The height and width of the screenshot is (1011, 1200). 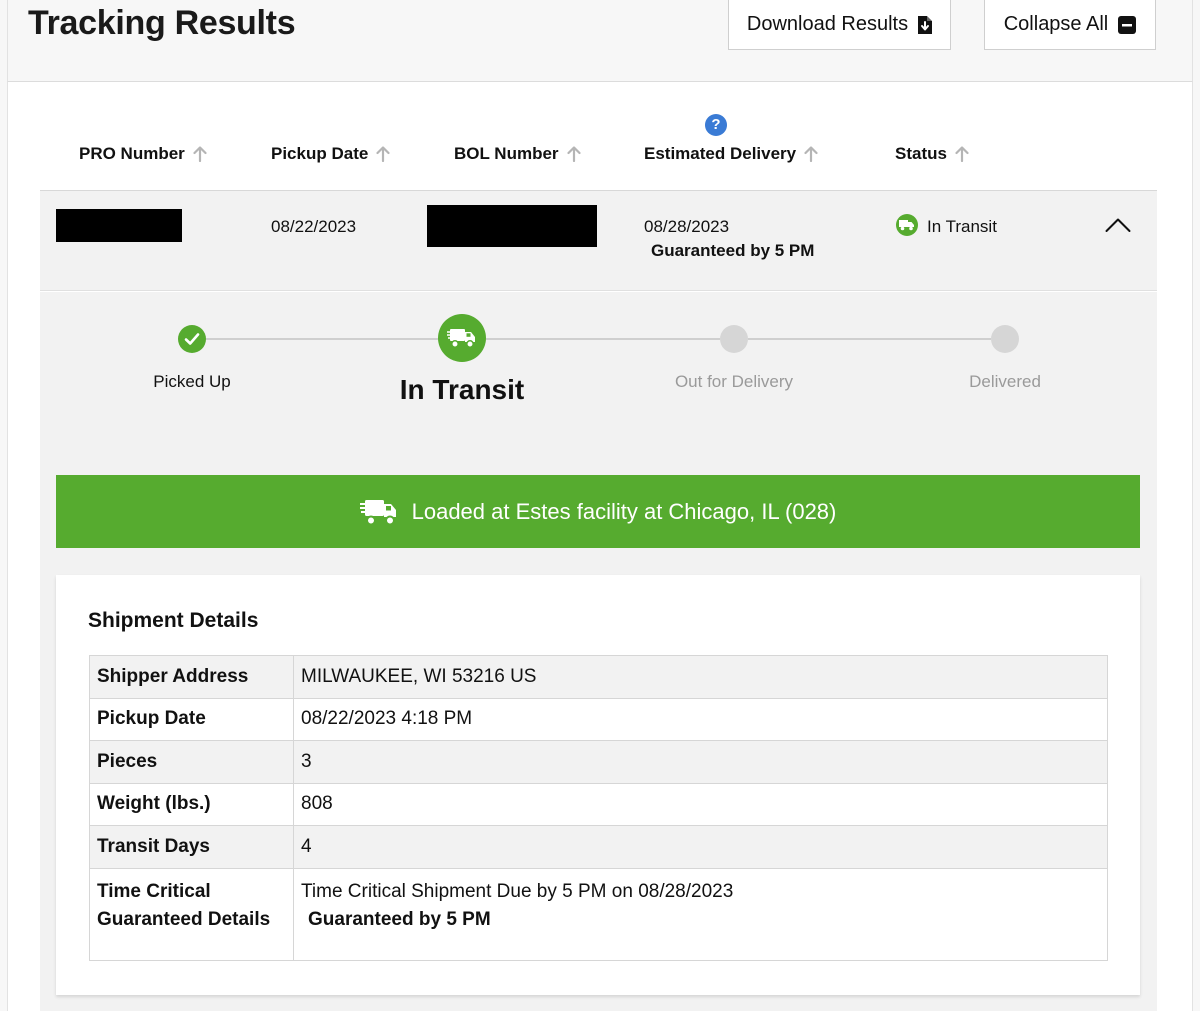 I want to click on detail-label: Transit Days, so click(x=191, y=847).